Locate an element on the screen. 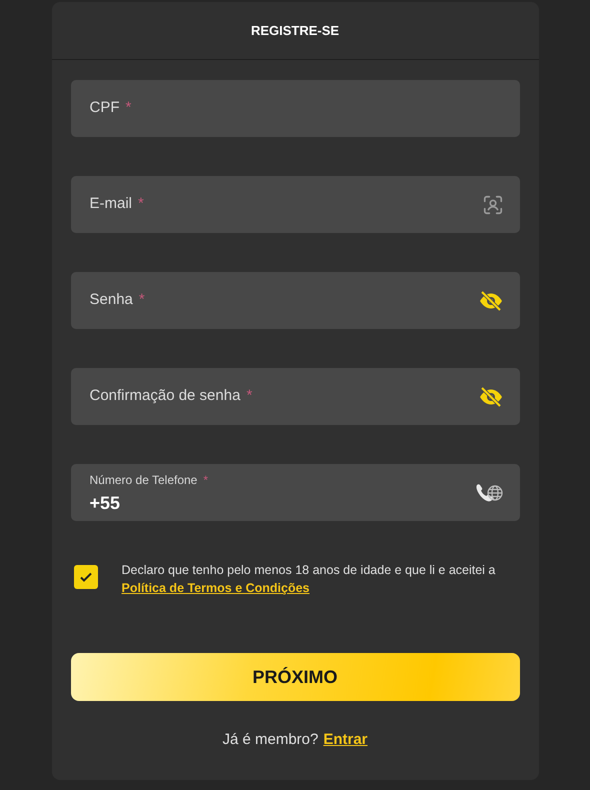 Image resolution: width=590 pixels, height=790 pixels. phone-globe-icon is located at coordinates (489, 493).